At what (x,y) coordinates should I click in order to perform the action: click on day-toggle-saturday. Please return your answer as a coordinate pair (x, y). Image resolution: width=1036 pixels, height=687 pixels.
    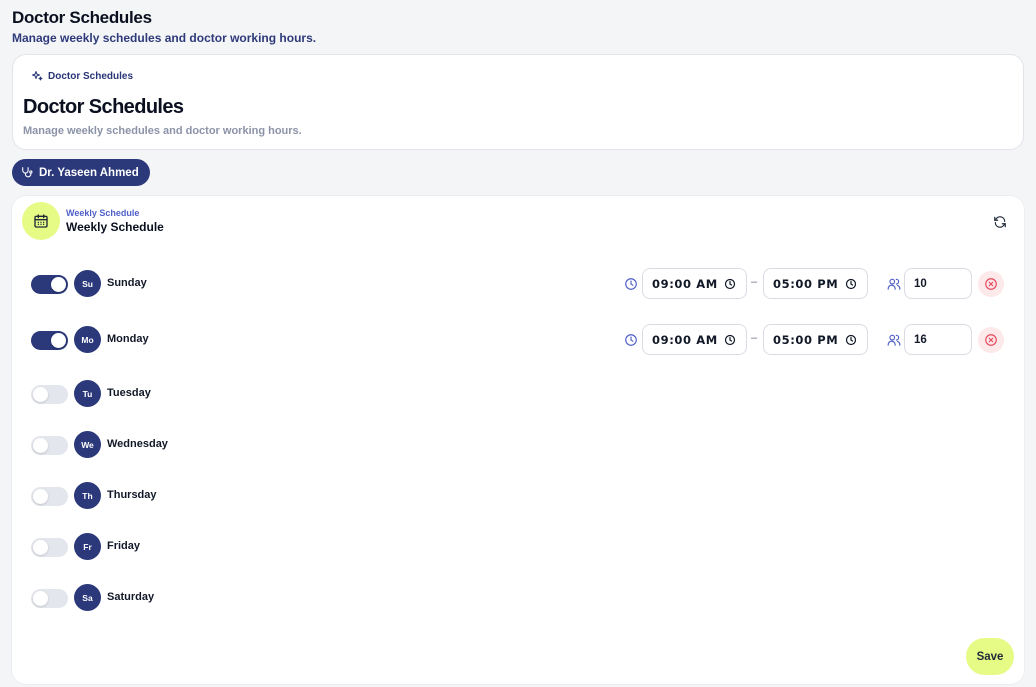
    Looking at the image, I should click on (49, 598).